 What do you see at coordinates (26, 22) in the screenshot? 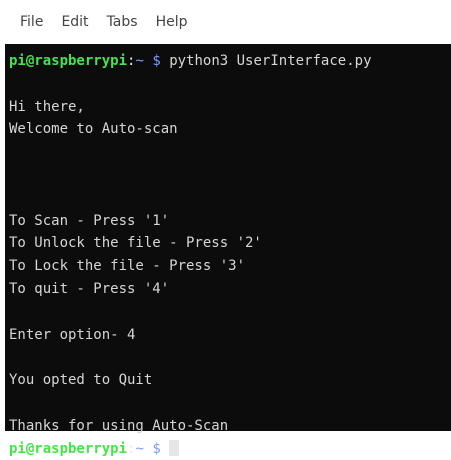
I see `menu-file: File` at bounding box center [26, 22].